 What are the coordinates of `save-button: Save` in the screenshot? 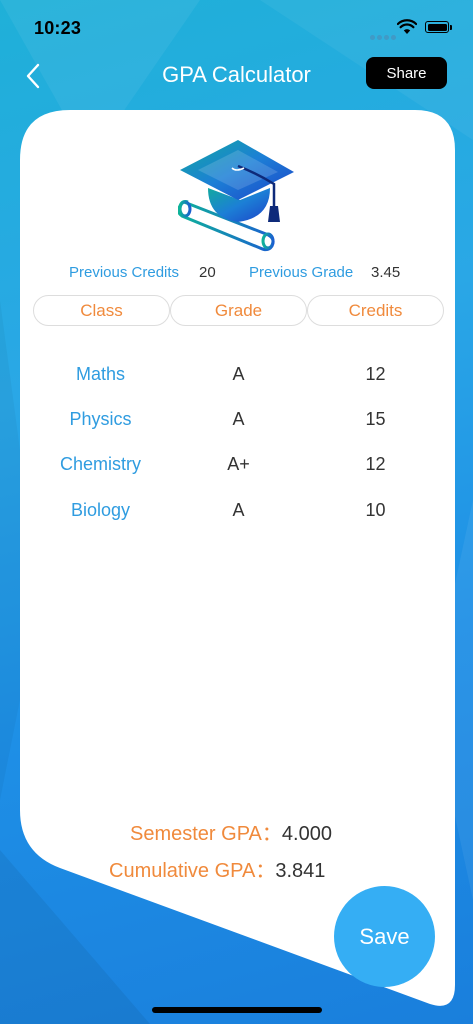 It's located at (384, 936).